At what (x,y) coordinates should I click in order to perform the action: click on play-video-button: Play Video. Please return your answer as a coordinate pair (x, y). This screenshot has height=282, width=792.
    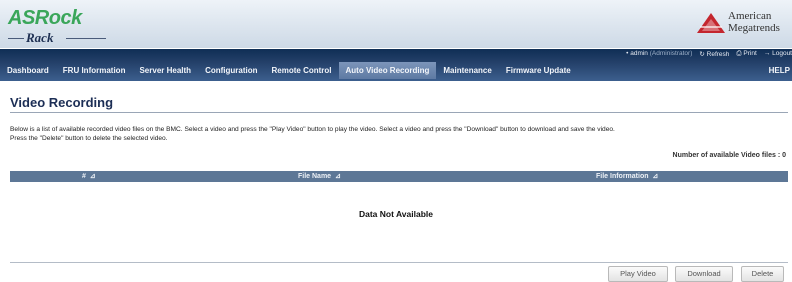
    Looking at the image, I should click on (638, 274).